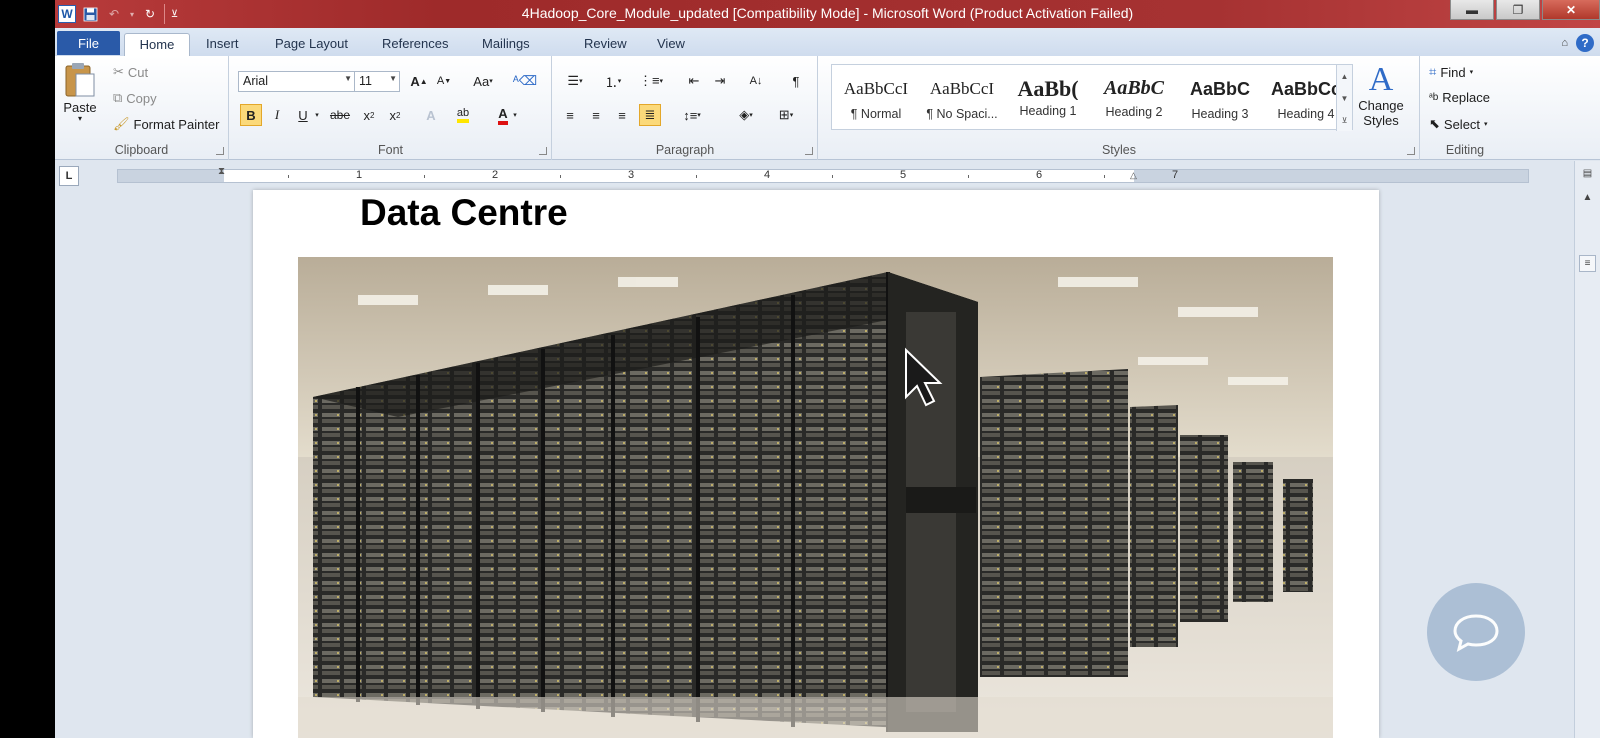  What do you see at coordinates (809, 151) in the screenshot?
I see `paragraph-launcher-icon` at bounding box center [809, 151].